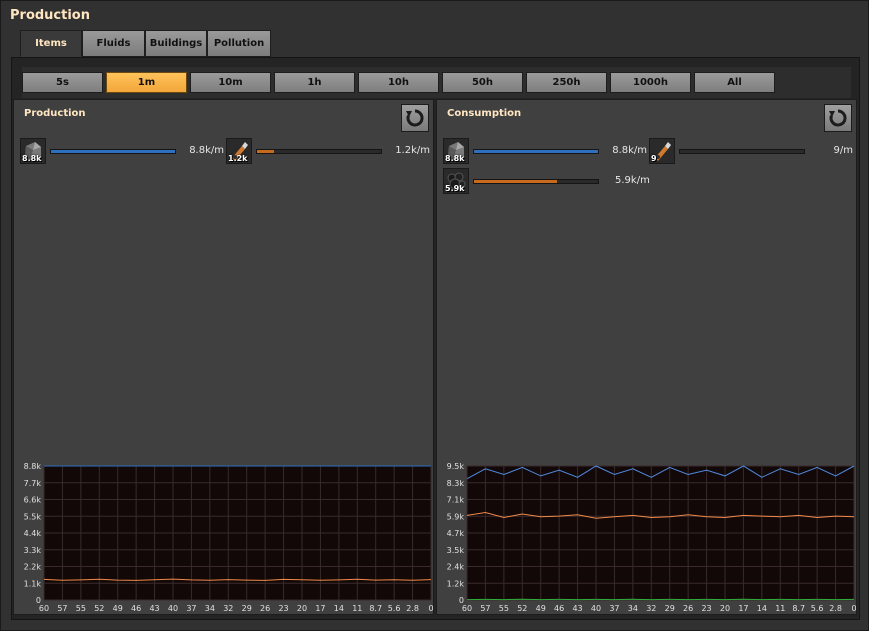 The width and height of the screenshot is (869, 631). Describe the element at coordinates (398, 82) in the screenshot. I see `time-10h-button: 10h` at that location.